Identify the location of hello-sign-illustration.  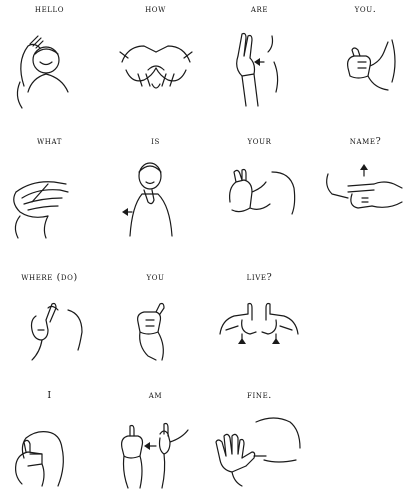
(42, 72).